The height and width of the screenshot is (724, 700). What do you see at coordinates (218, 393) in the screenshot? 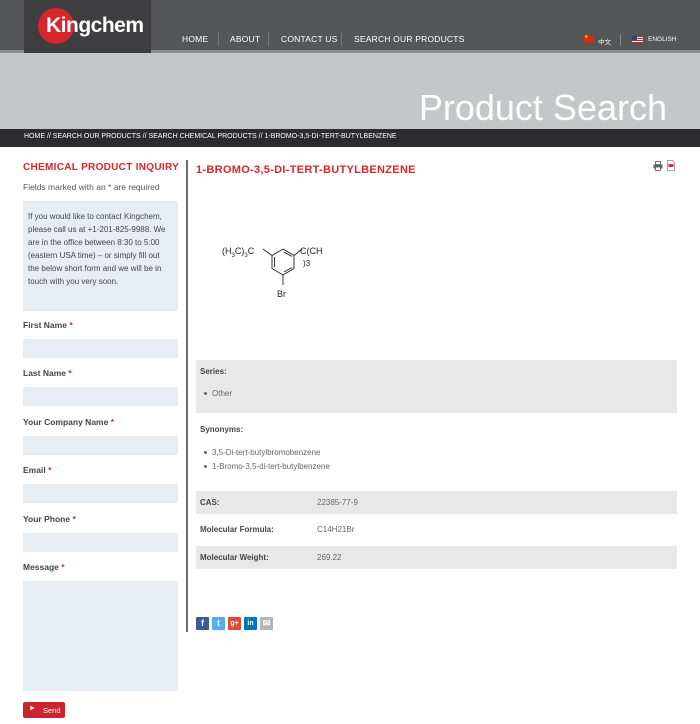
I see `list-item: Other` at bounding box center [218, 393].